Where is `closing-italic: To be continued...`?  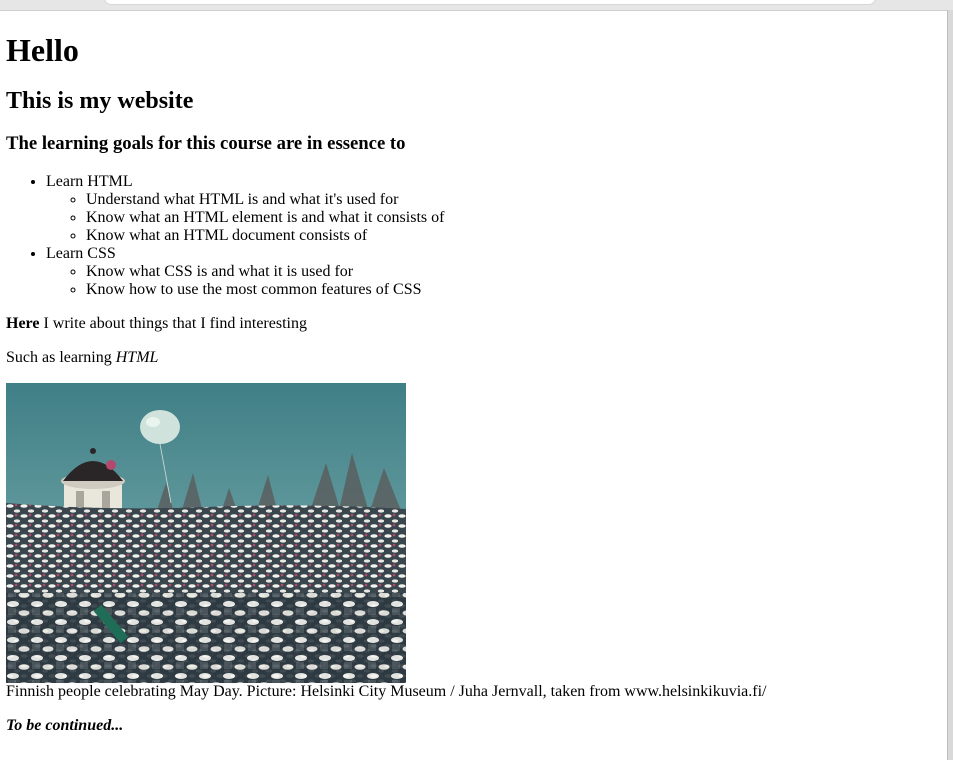
closing-italic: To be continued... is located at coordinates (65, 725).